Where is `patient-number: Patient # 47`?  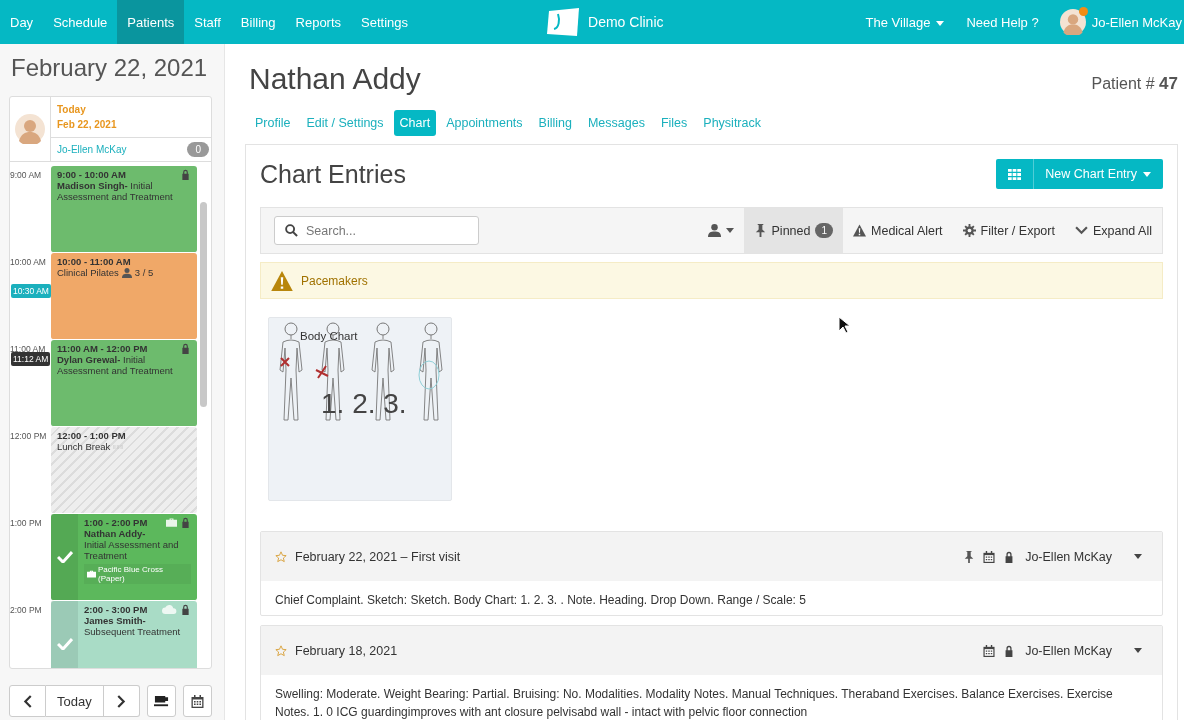
patient-number: Patient # 47 is located at coordinates (1134, 84).